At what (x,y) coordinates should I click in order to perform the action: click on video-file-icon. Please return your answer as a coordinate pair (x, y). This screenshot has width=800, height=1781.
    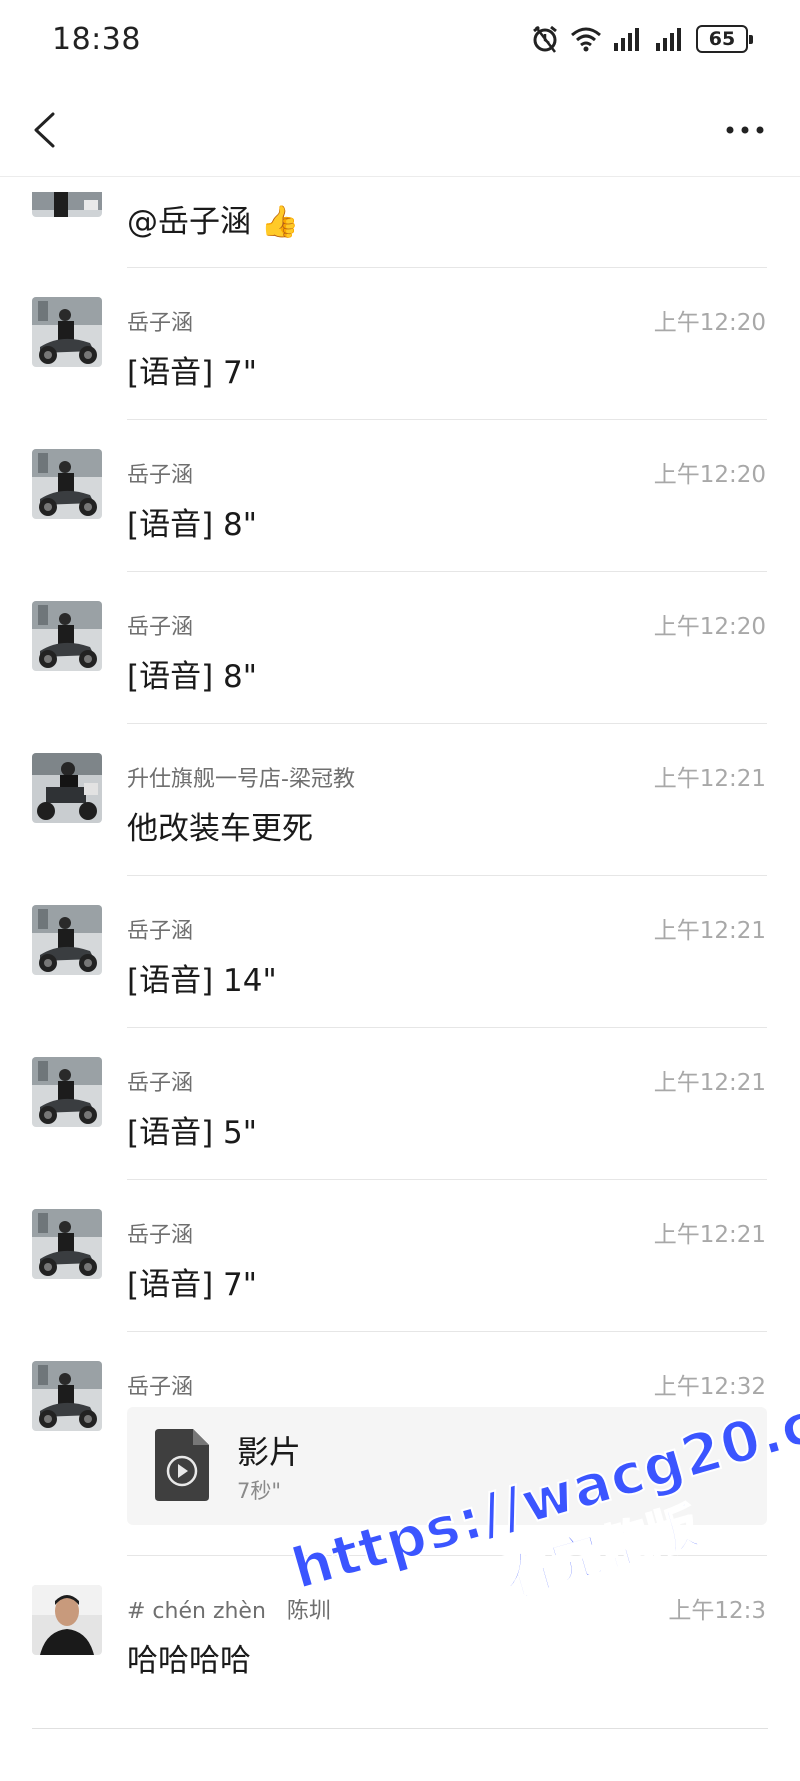
    Looking at the image, I should click on (182, 1465).